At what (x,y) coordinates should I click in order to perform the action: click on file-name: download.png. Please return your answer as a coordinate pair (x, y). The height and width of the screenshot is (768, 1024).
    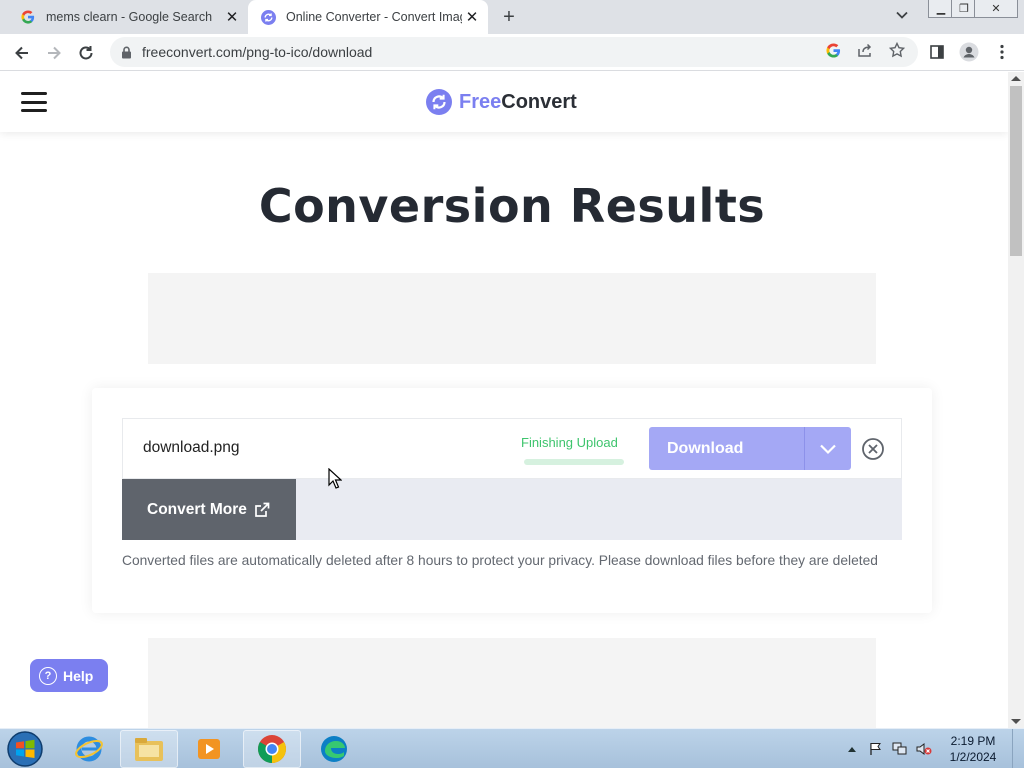
    Looking at the image, I should click on (191, 447).